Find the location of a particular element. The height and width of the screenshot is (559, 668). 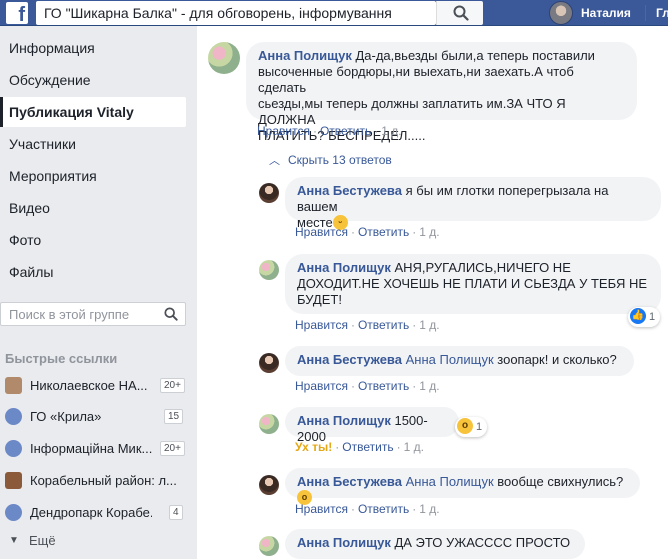

comment-text: БУДЕТ! is located at coordinates (319, 299).